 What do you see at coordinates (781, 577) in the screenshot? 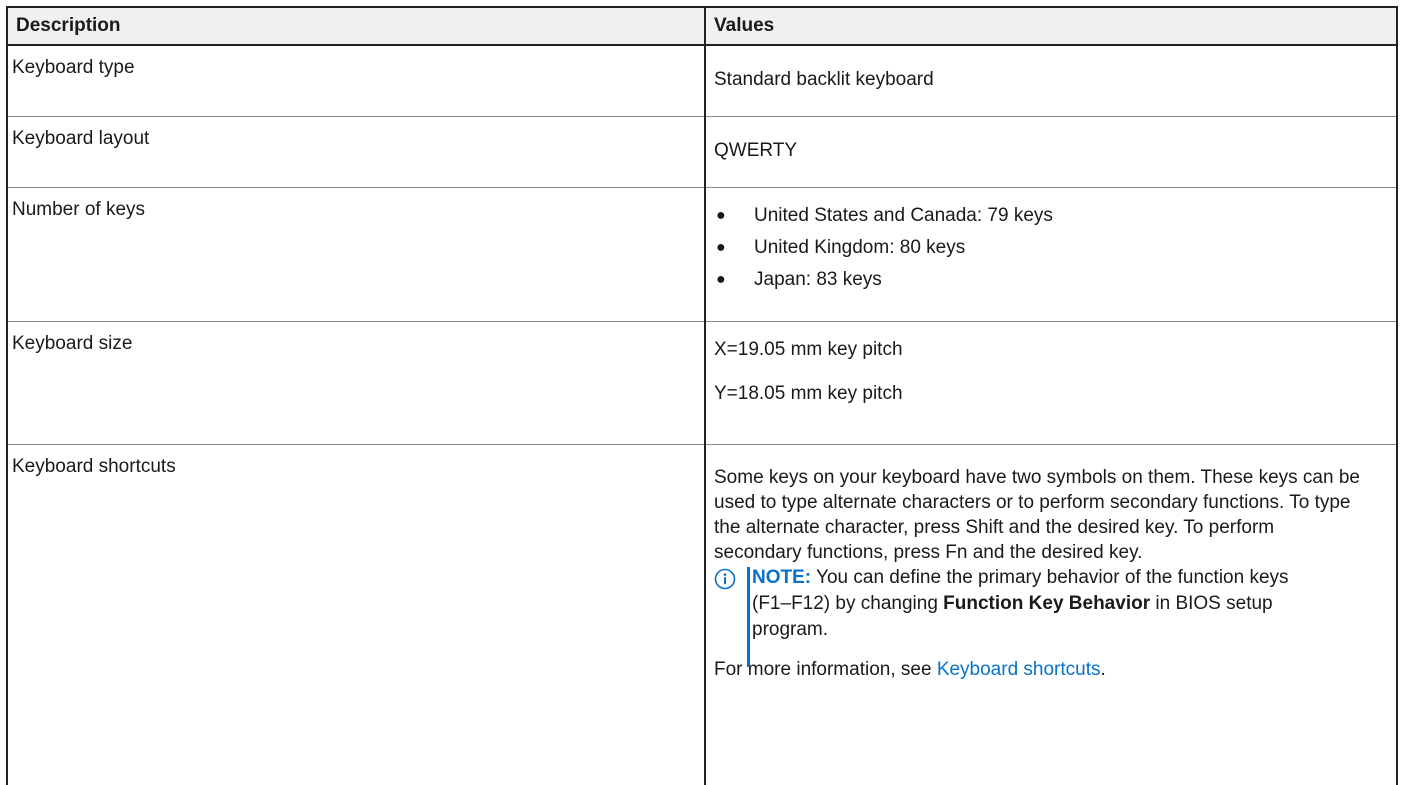
I see `note-label: NOTE:` at bounding box center [781, 577].